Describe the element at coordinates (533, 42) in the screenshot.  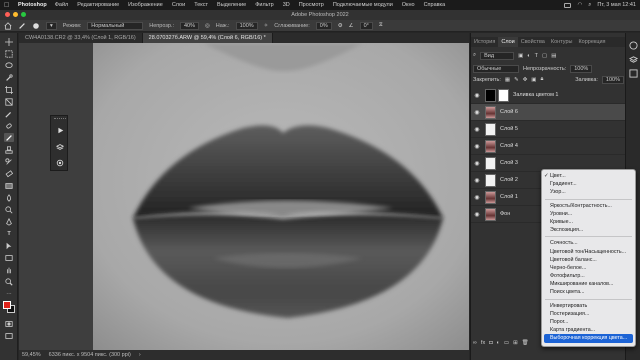
I see `tab-properties: Свойства` at that location.